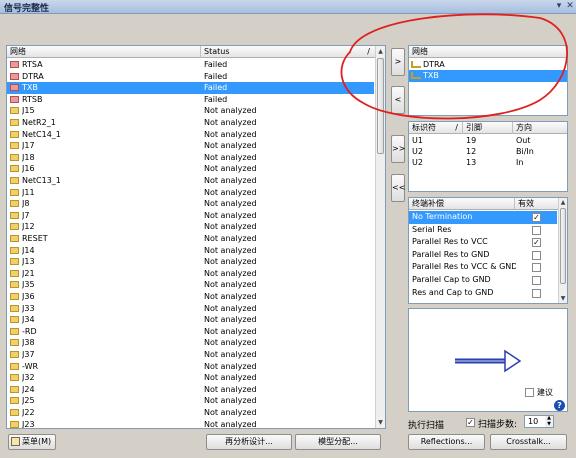 The width and height of the screenshot is (576, 458). Describe the element at coordinates (28, 262) in the screenshot. I see `net-name: J13` at that location.